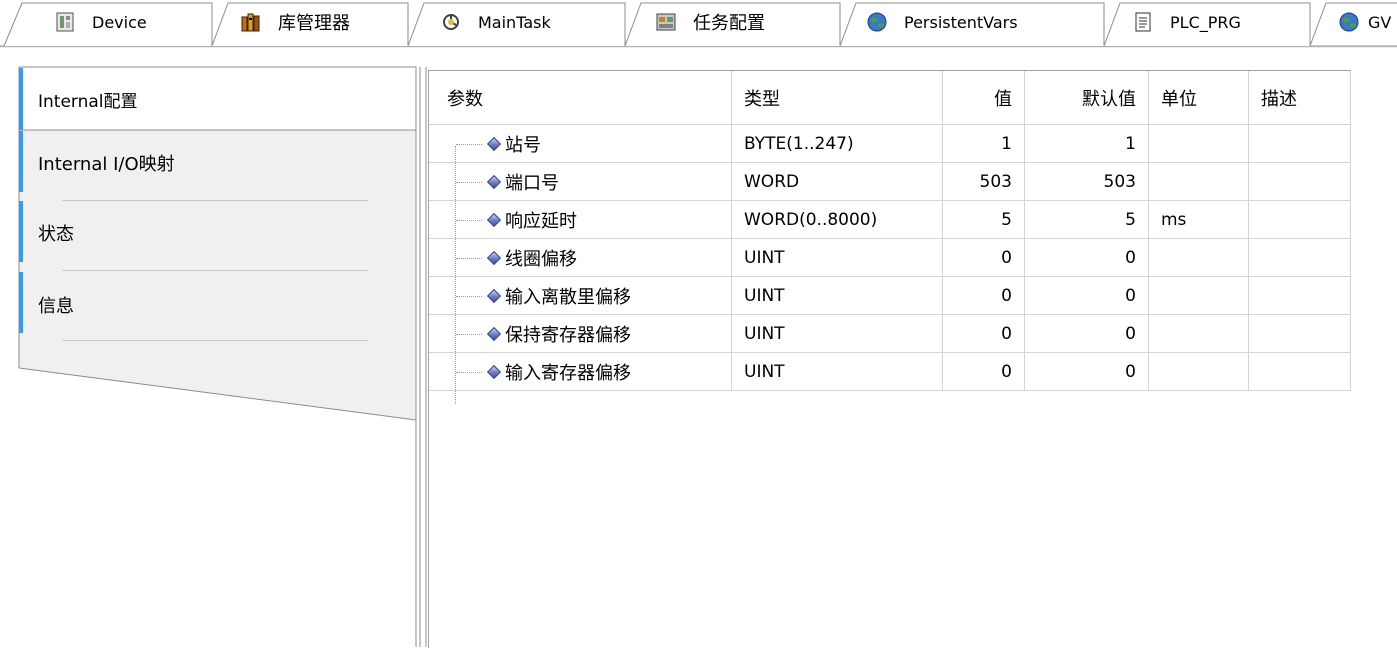 This screenshot has height=648, width=1397. I want to click on table-row: 站号 BYTE(1..247) 1 1, so click(890, 144).